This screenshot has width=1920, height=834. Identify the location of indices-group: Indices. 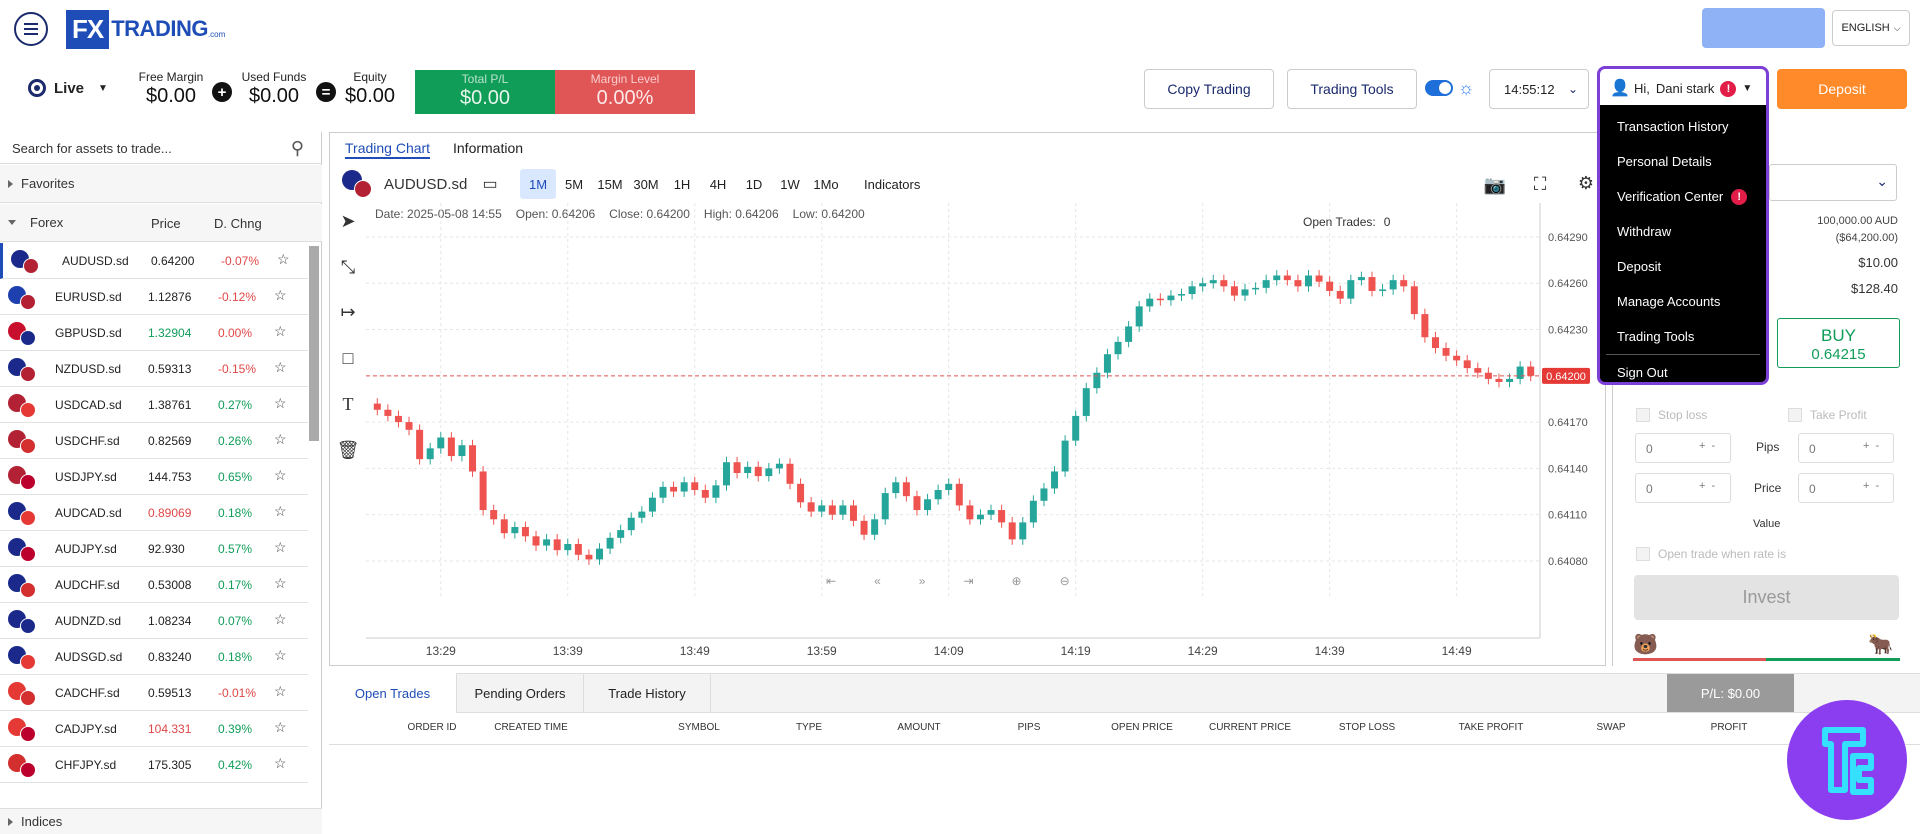
(161, 821).